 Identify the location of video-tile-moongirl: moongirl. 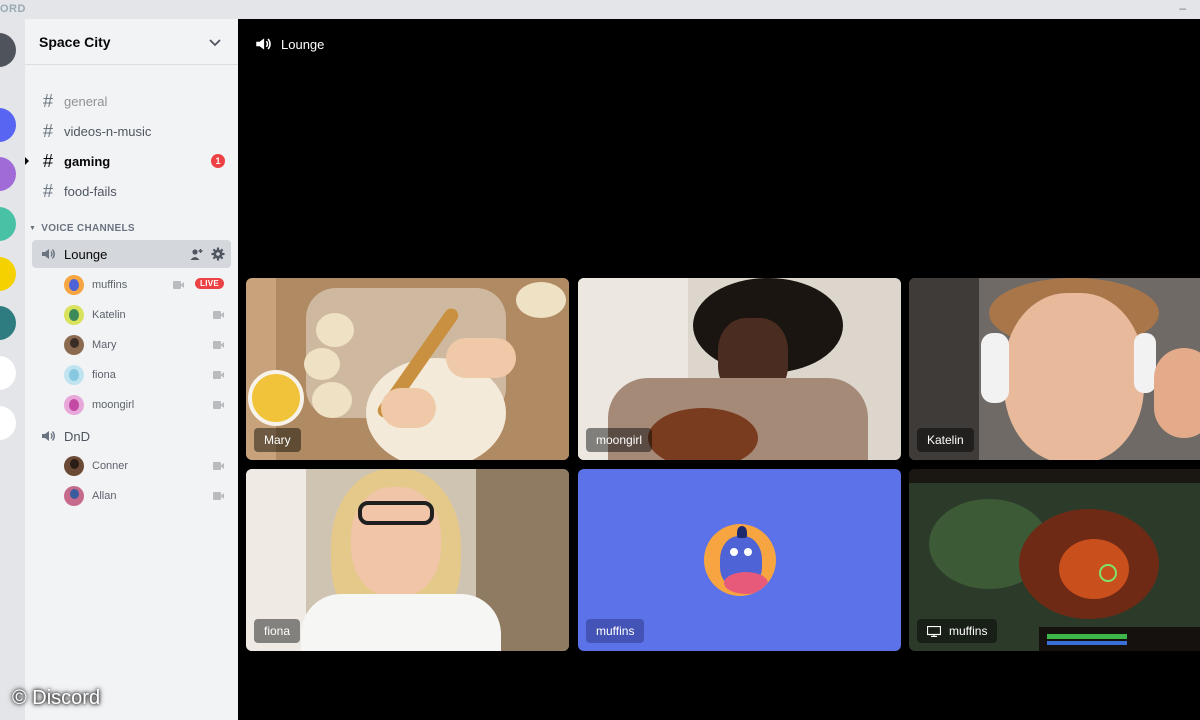
(739, 369).